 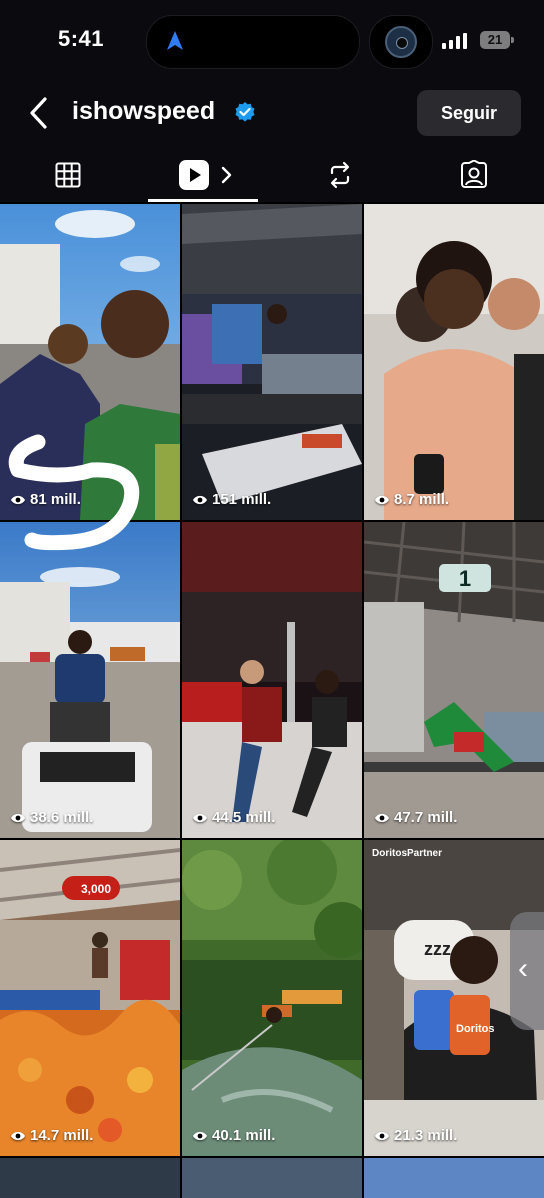 I want to click on tab-tagged, so click(x=474, y=175).